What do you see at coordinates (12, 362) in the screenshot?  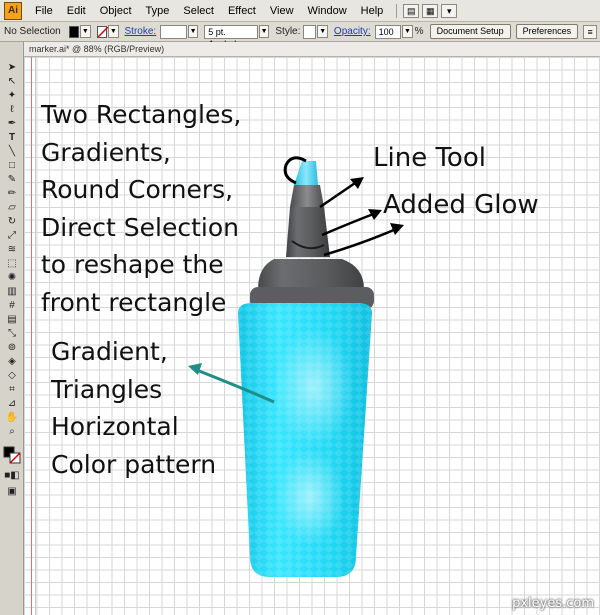 I see `live-paint-tool-icon: ◈` at bounding box center [12, 362].